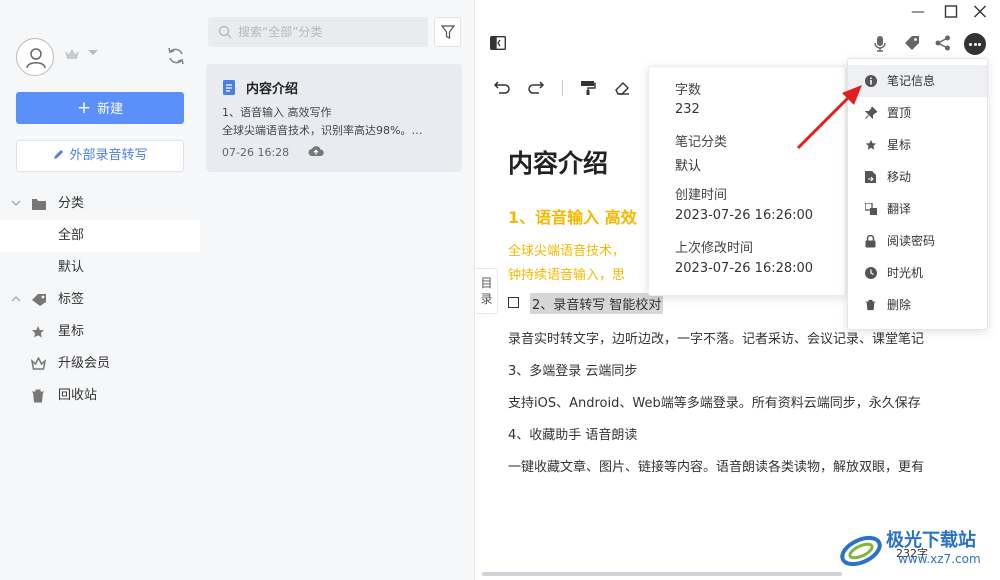 This screenshot has height=580, width=1000. I want to click on menu-label: 删除, so click(899, 305).